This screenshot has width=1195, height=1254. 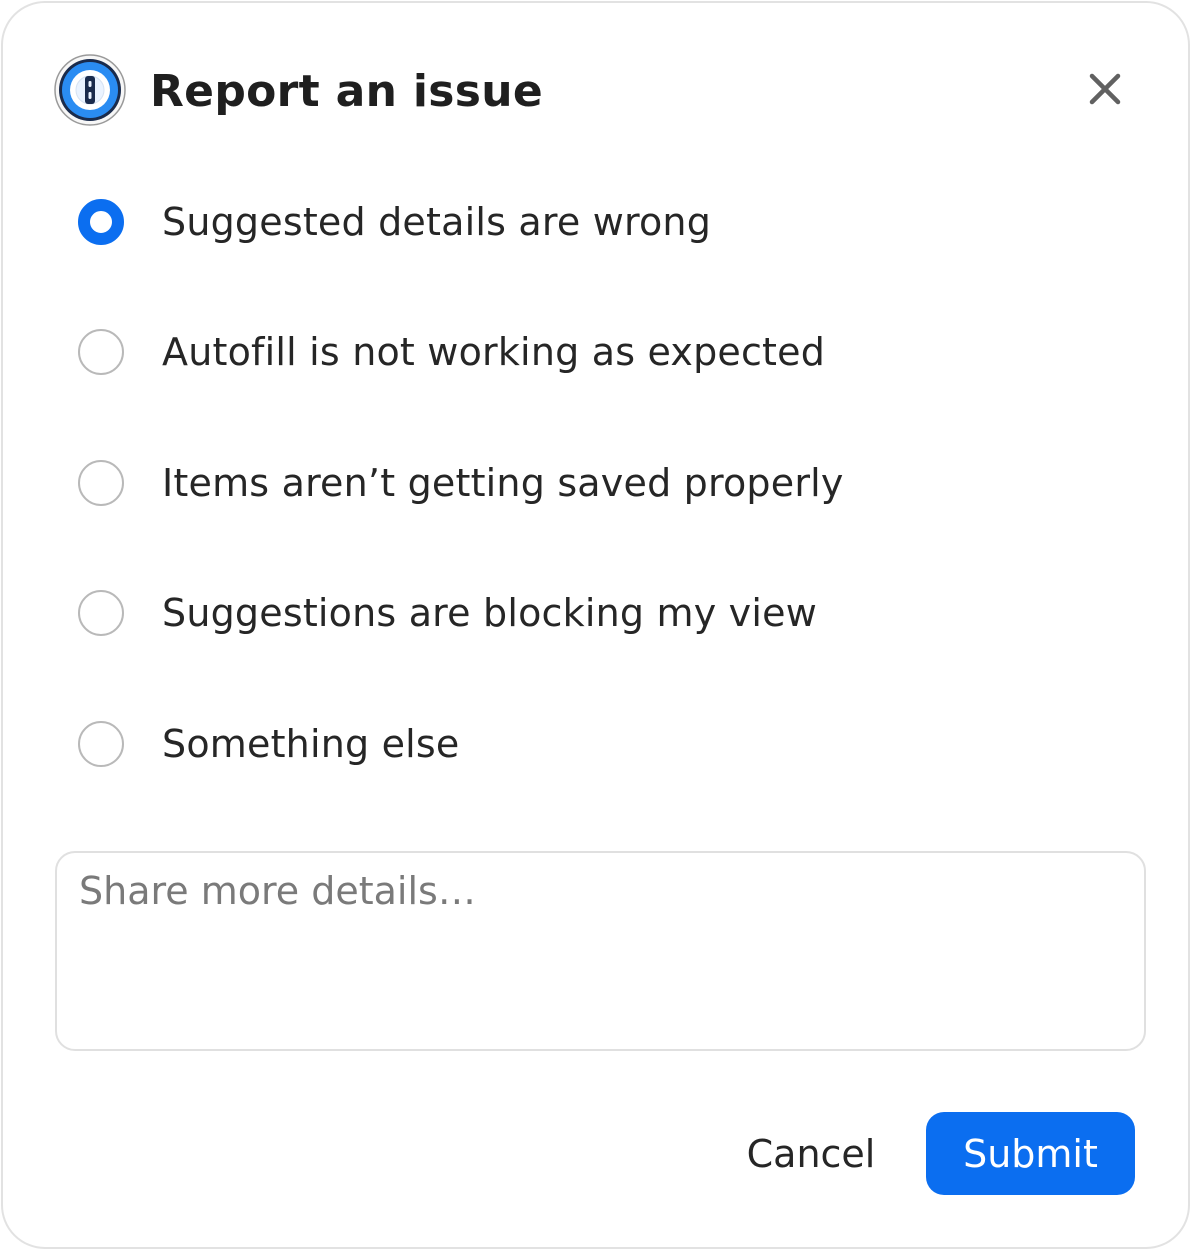 I want to click on option-items-not-saved: Items aren’t getting saved properly, so click(x=461, y=483).